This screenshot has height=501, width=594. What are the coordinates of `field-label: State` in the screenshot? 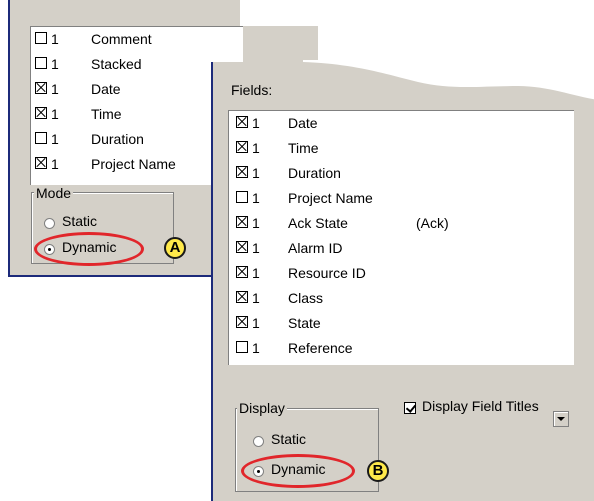 It's located at (304, 323).